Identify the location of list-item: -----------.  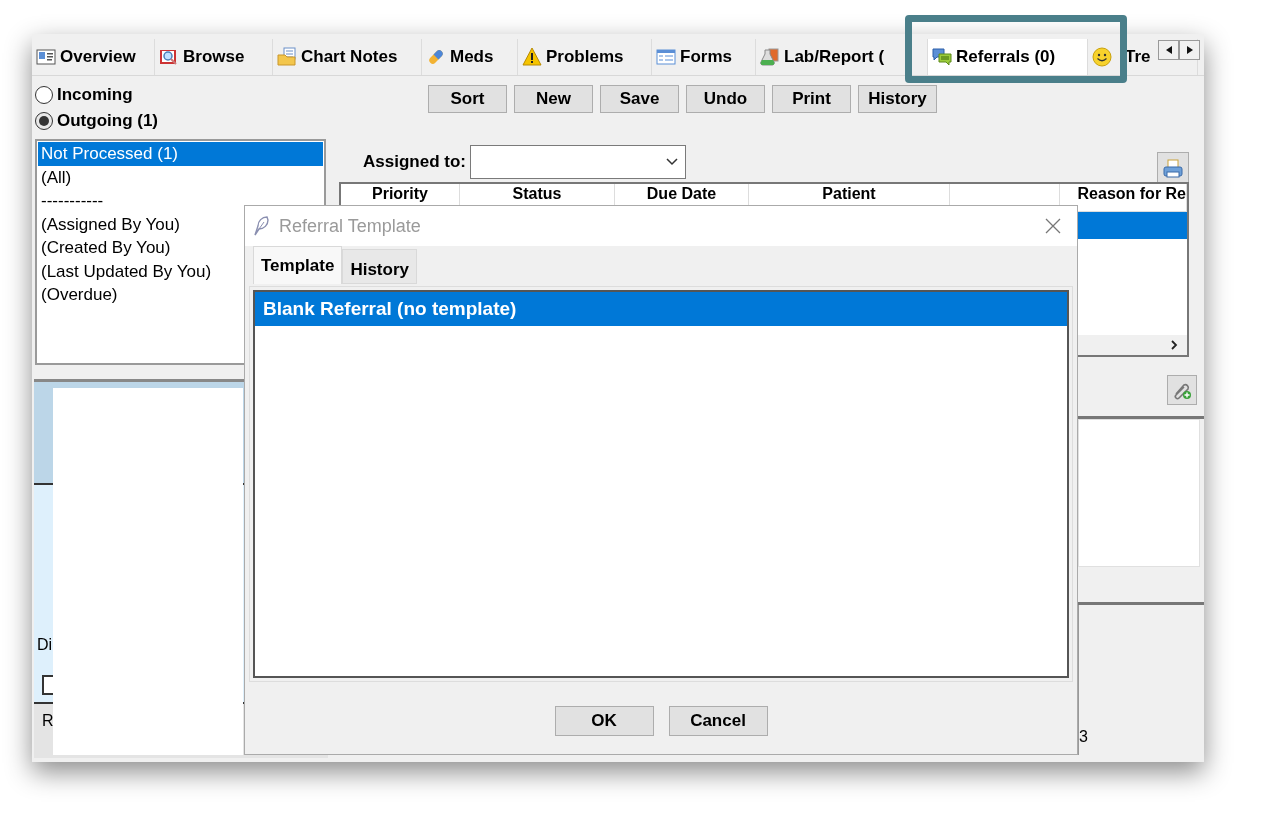
(180, 201).